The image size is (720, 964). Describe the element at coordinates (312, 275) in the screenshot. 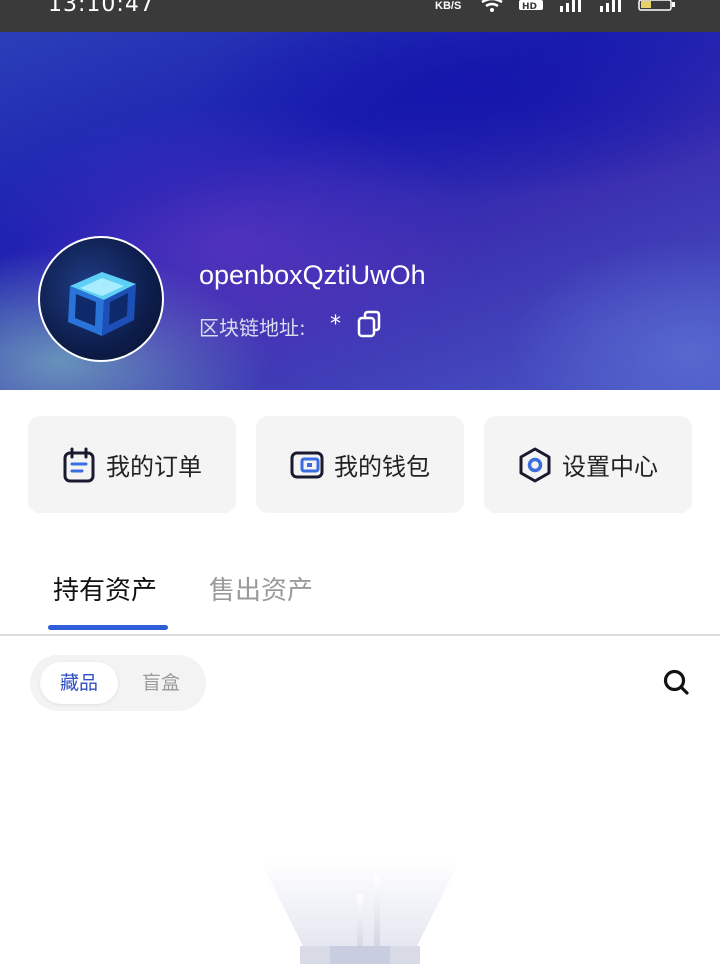

I see `username: openboxQztiUwOh` at that location.